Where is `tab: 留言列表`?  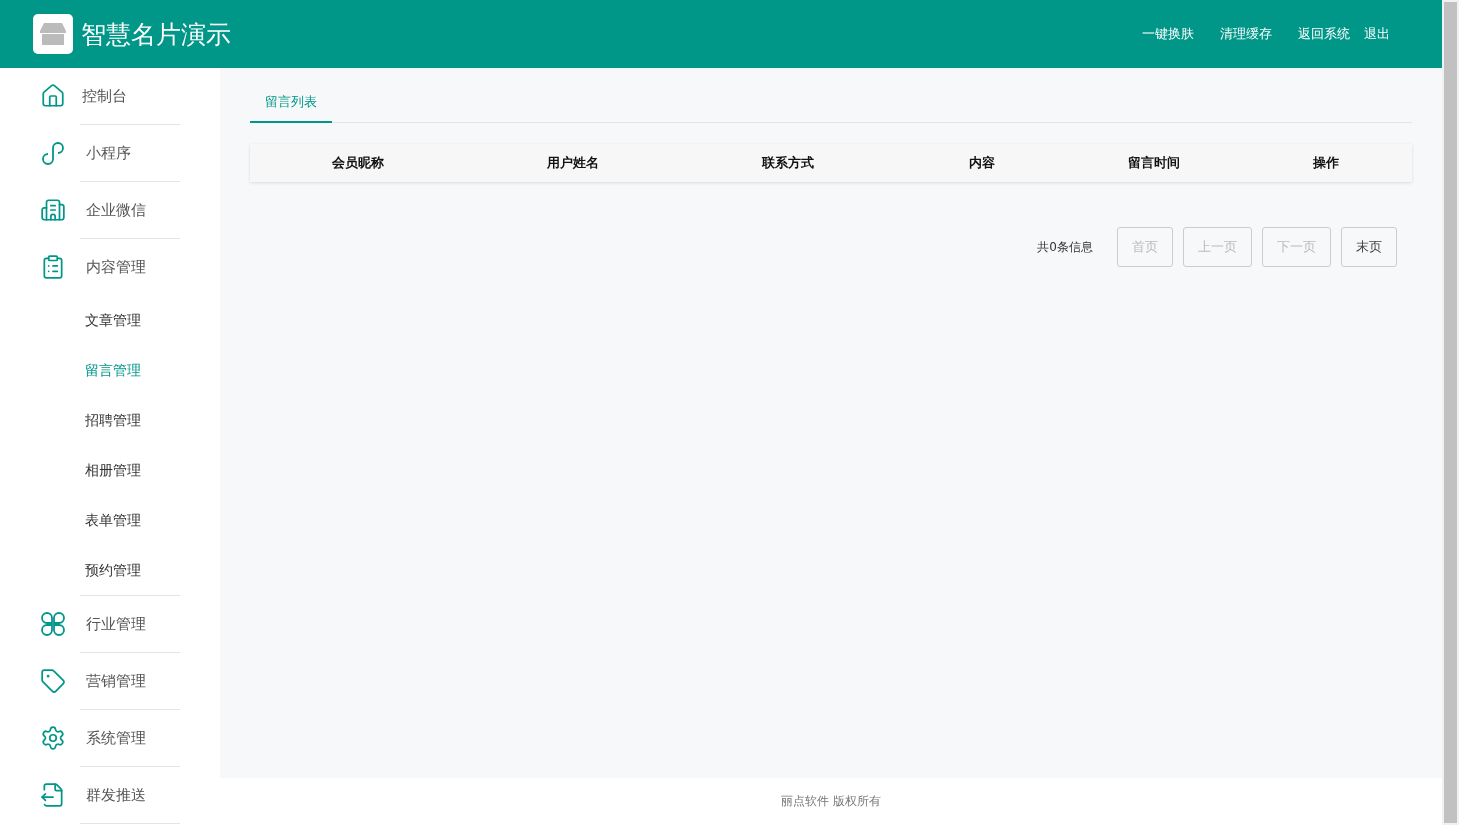 tab: 留言列表 is located at coordinates (291, 105).